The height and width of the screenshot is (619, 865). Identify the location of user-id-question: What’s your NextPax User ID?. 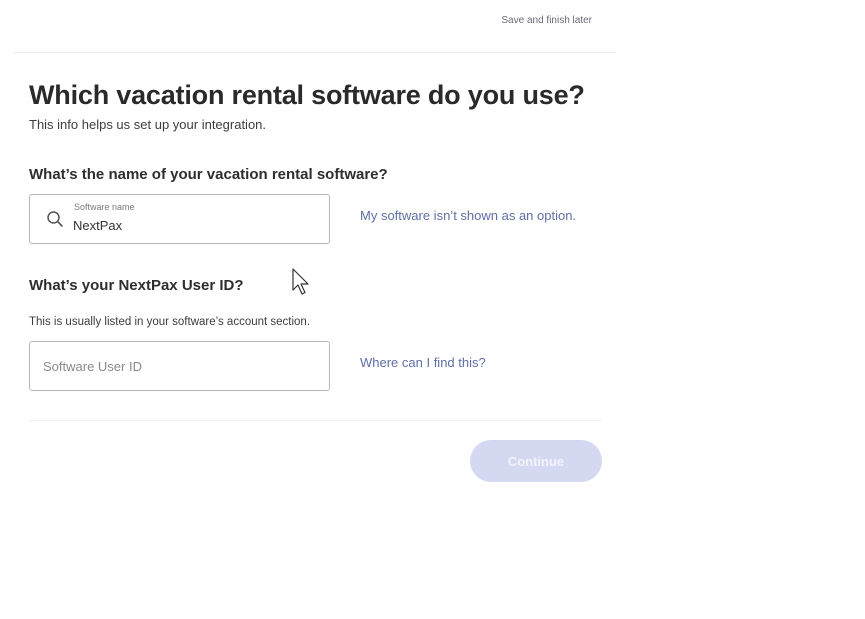
(136, 285).